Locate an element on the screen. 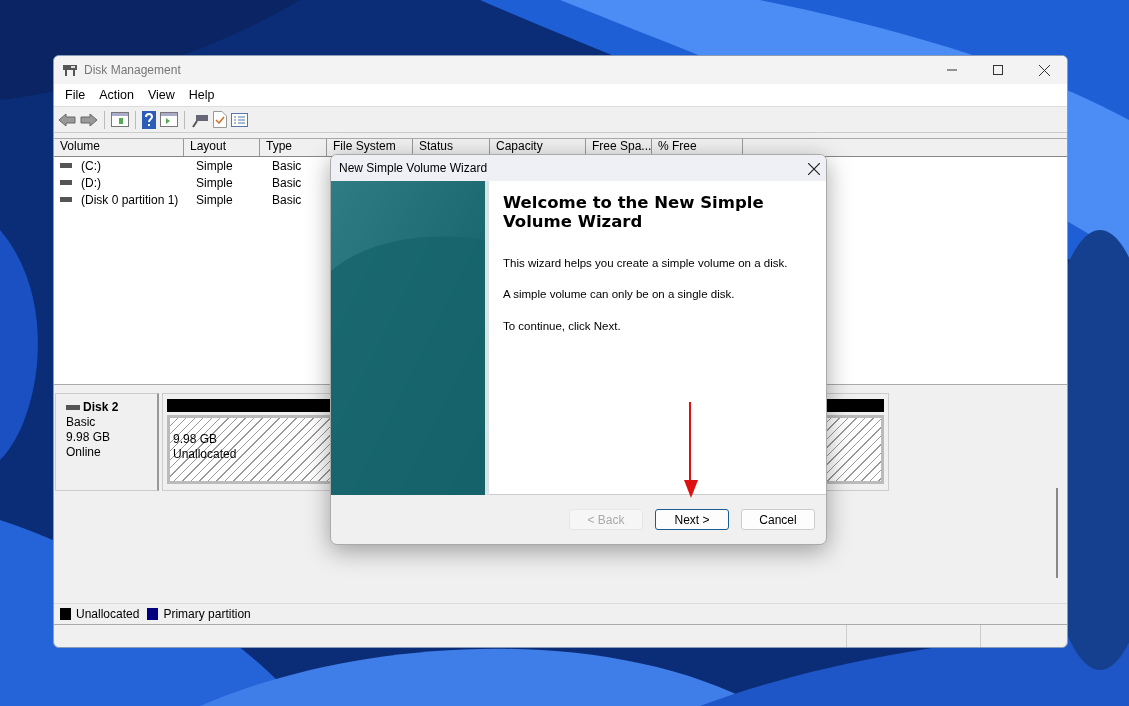  wizard-text: A simple volume can only be on a single disk. is located at coordinates (619, 295).